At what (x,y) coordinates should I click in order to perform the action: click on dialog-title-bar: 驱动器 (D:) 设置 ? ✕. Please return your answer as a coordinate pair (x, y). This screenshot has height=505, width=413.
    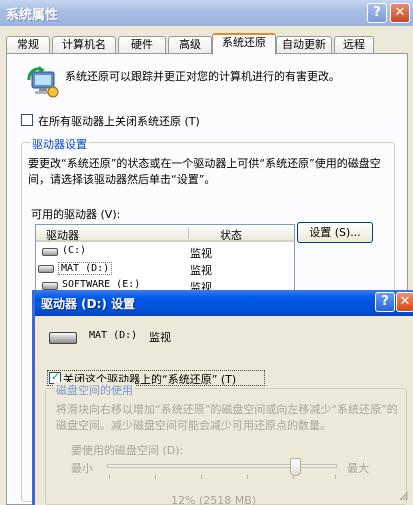
    Looking at the image, I should click on (224, 303).